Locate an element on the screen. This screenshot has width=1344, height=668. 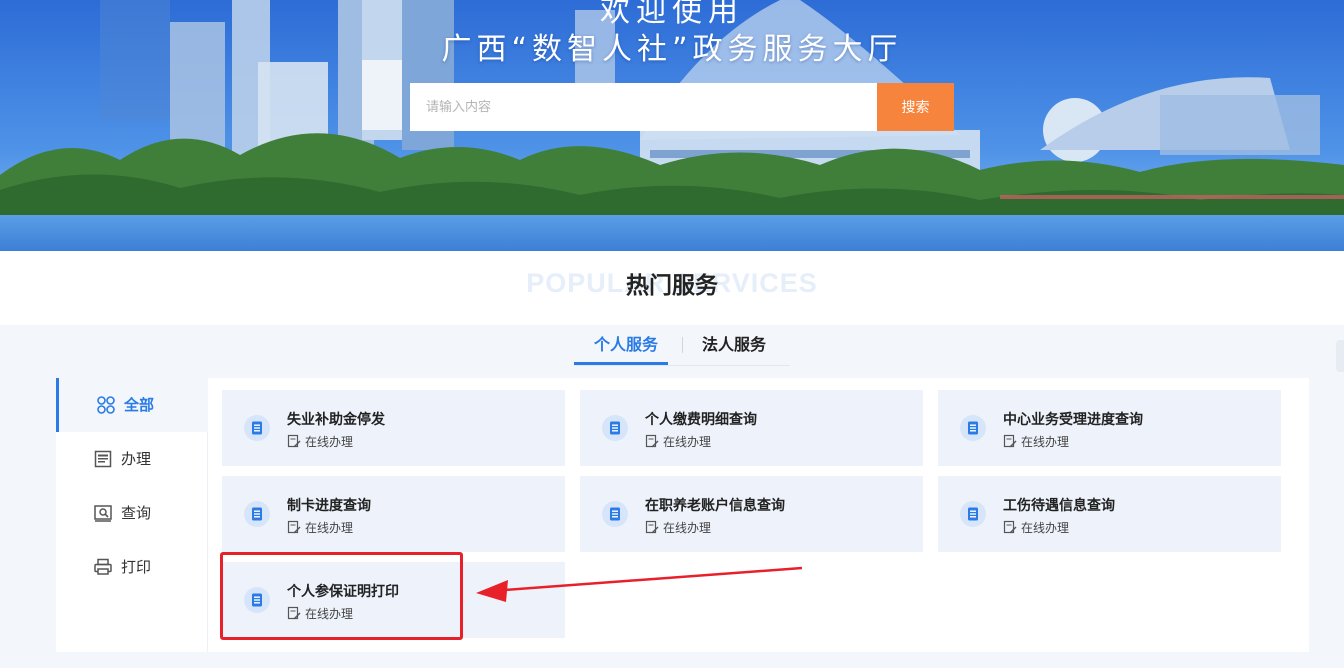
service-card-title: 个人缴费明细查询 is located at coordinates (701, 420).